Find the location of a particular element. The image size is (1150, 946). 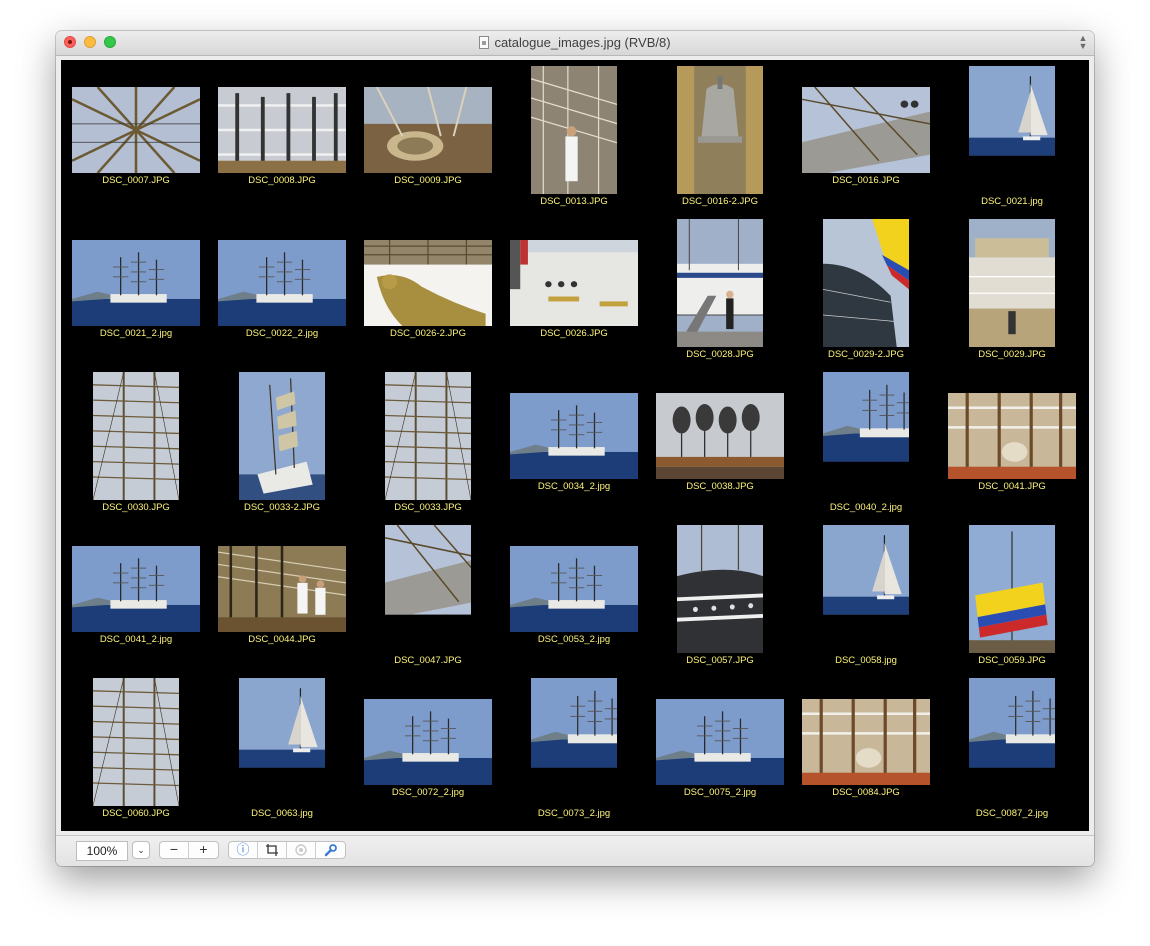

thumbnail-filename: DSC_0063.jpg is located at coordinates (282, 813).